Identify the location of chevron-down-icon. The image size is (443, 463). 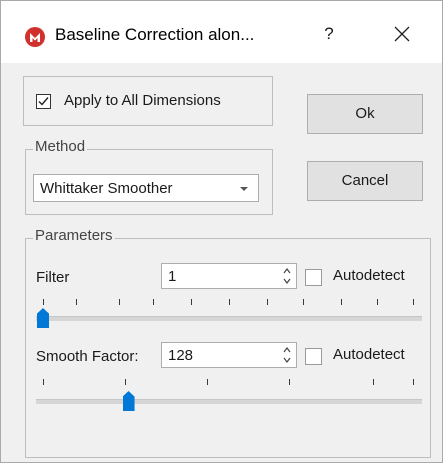
(244, 189).